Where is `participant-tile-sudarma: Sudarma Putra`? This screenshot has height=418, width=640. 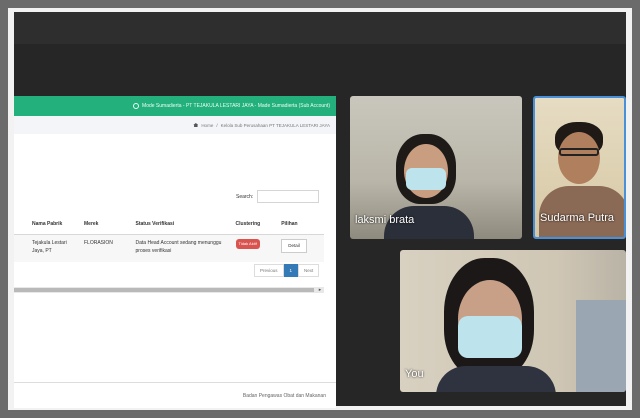
participant-tile-sudarma: Sudarma Putra is located at coordinates (579, 167).